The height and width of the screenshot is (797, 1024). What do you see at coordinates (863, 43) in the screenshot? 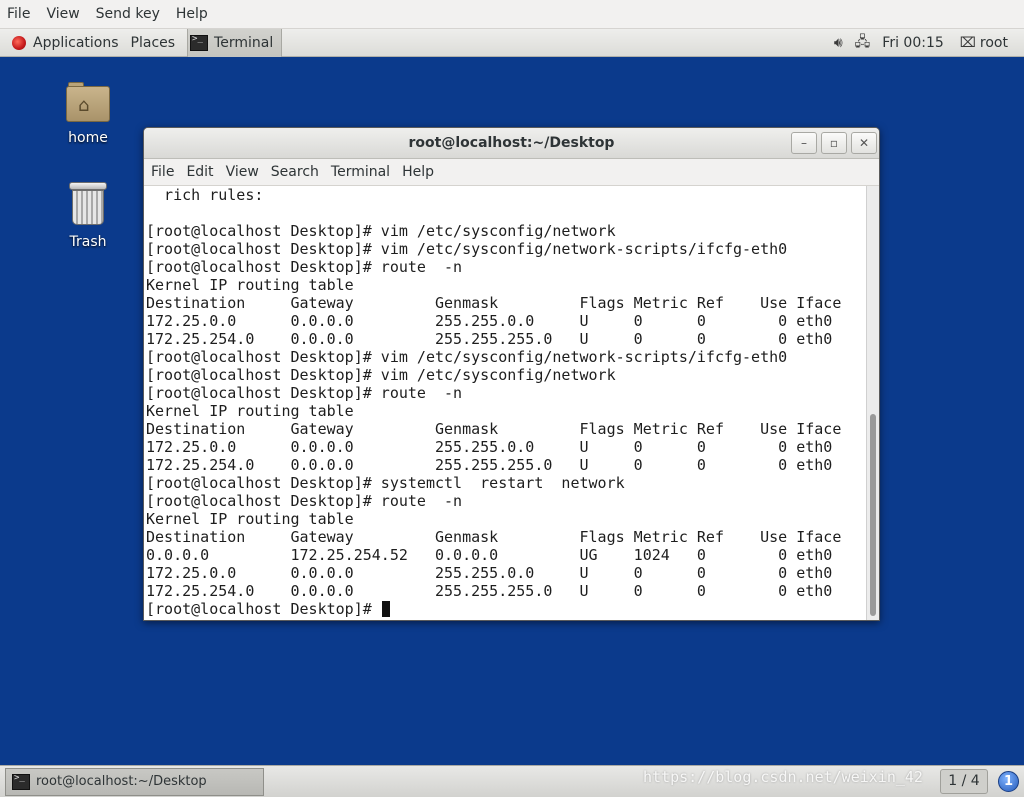
I see `network-icon: 🖧︎` at bounding box center [863, 43].